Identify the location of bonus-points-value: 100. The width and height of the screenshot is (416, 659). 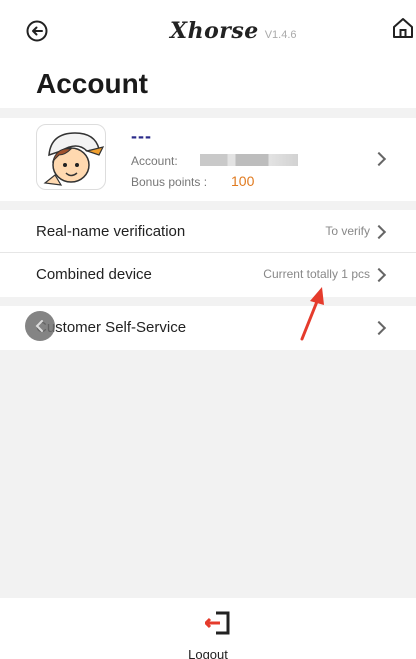
(243, 181).